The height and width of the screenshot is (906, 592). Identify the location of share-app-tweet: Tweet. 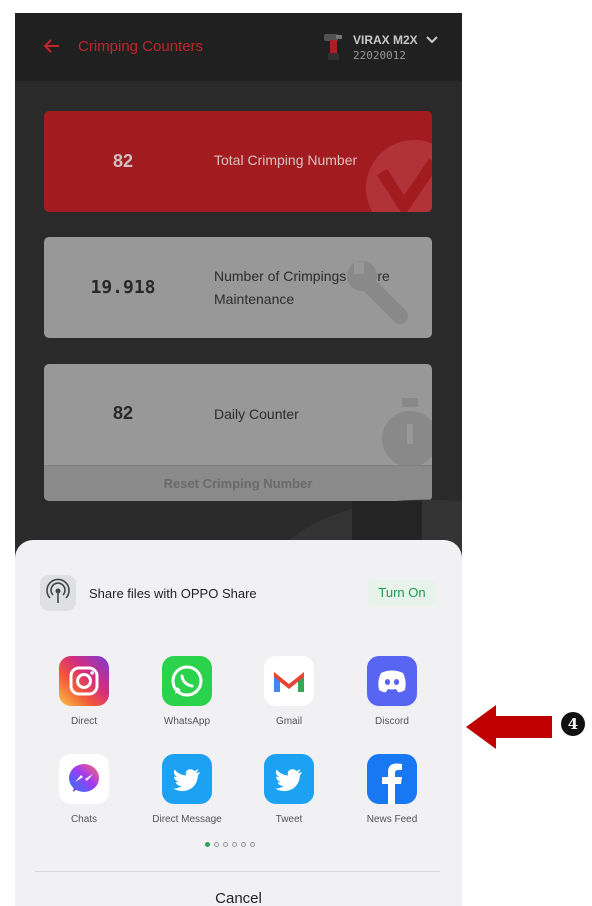
(289, 789).